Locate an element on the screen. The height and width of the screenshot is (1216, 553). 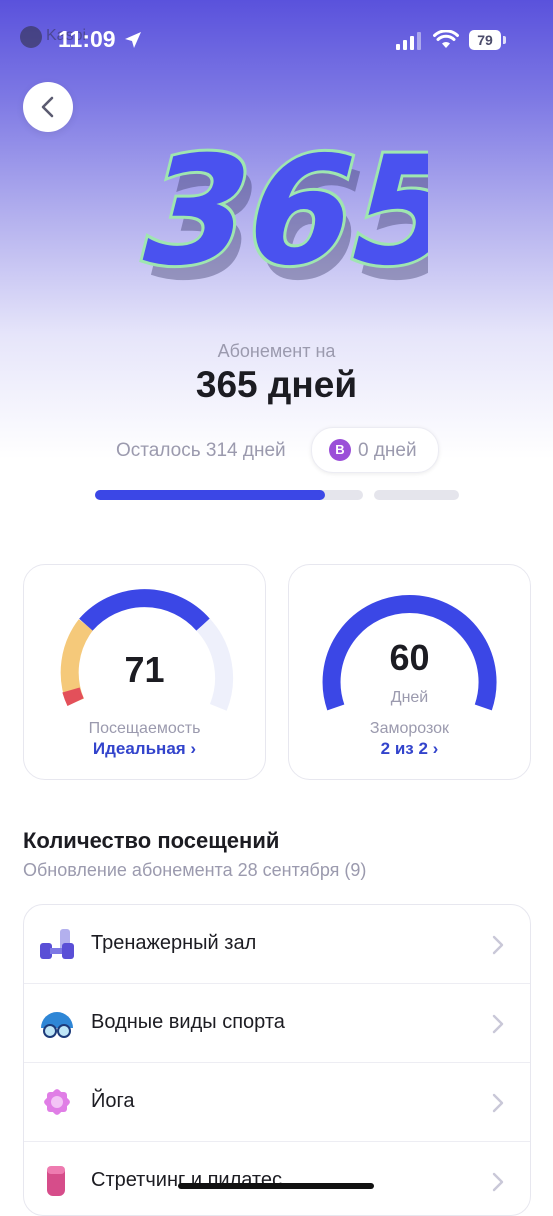
freeze-value: 60 is located at coordinates (409, 657).